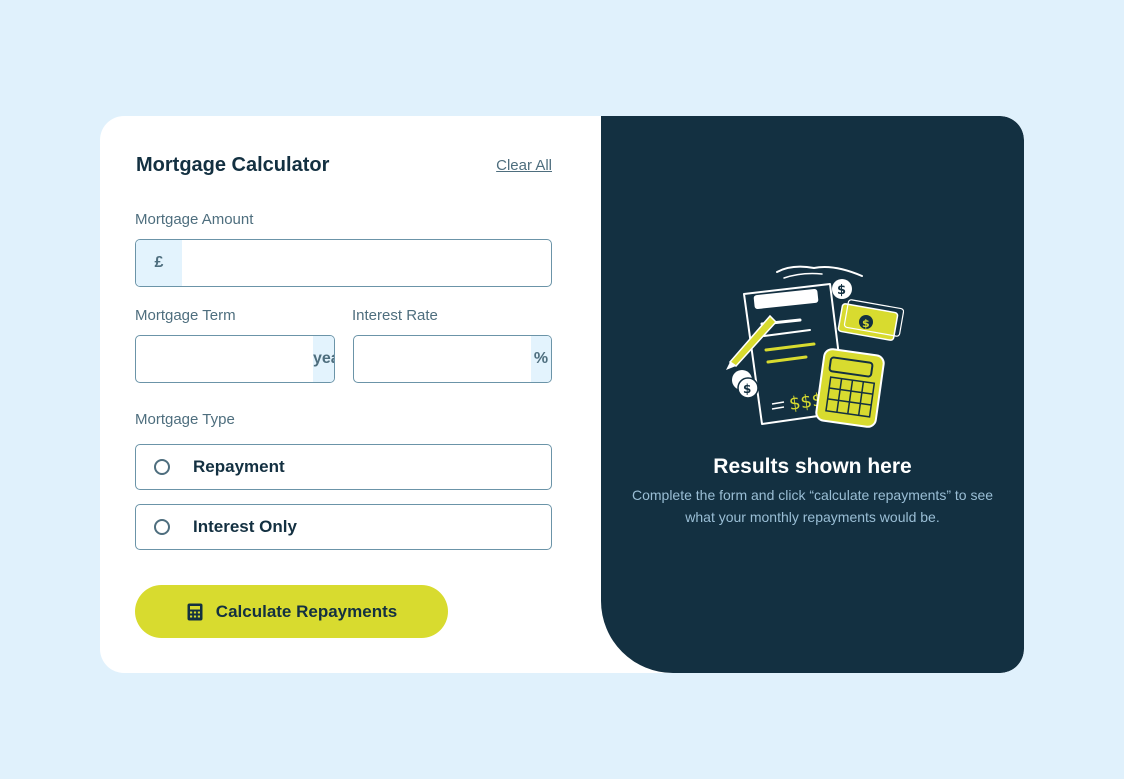 The image size is (1124, 779). I want to click on repayment-label: Repayment, so click(239, 466).